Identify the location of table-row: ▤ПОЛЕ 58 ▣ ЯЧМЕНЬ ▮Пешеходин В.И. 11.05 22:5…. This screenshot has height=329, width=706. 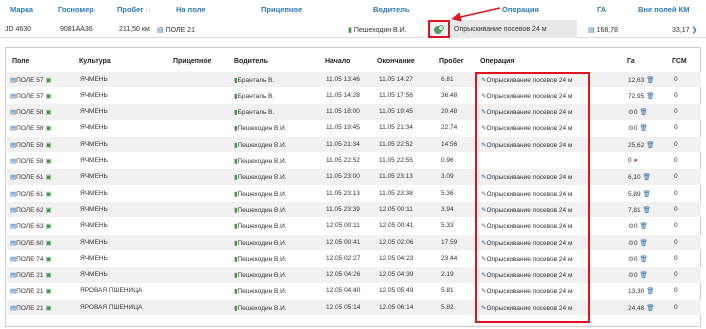
(354, 161).